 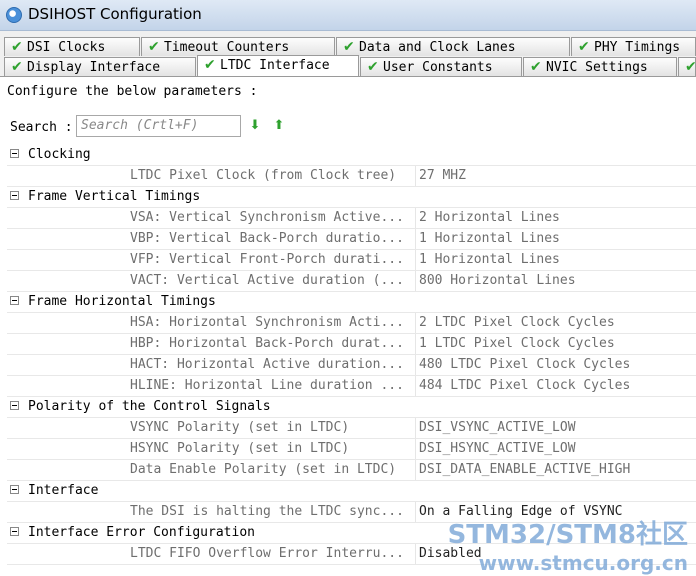 I want to click on parameter-name: VSYNC Polarity (set in LTDC), so click(x=240, y=427).